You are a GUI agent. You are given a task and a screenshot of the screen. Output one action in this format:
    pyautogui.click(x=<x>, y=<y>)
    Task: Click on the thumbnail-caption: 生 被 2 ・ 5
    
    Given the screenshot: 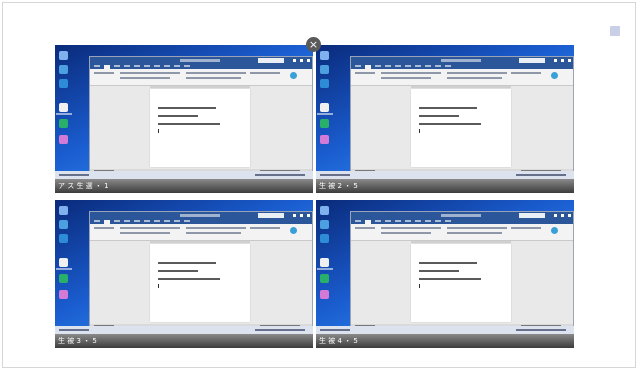 What is the action you would take?
    pyautogui.click(x=445, y=186)
    